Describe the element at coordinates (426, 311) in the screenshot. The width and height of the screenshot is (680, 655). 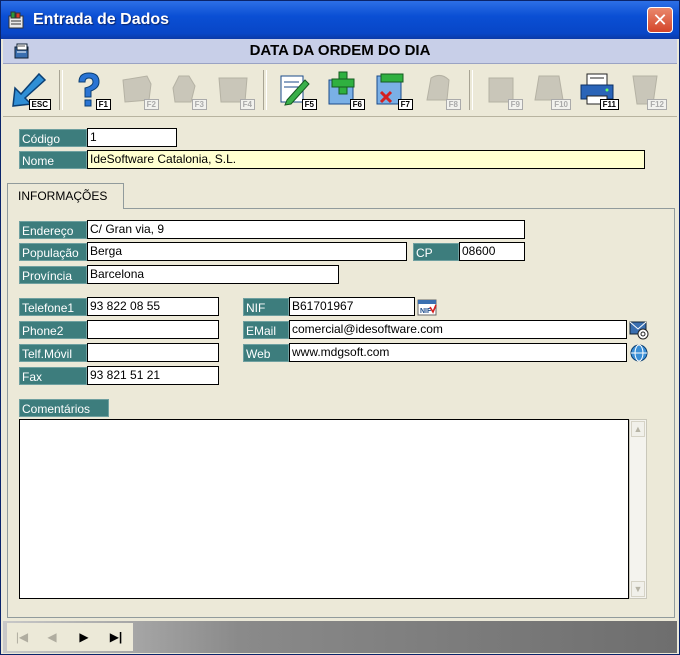
I see `nif-badge-text: NIF` at that location.